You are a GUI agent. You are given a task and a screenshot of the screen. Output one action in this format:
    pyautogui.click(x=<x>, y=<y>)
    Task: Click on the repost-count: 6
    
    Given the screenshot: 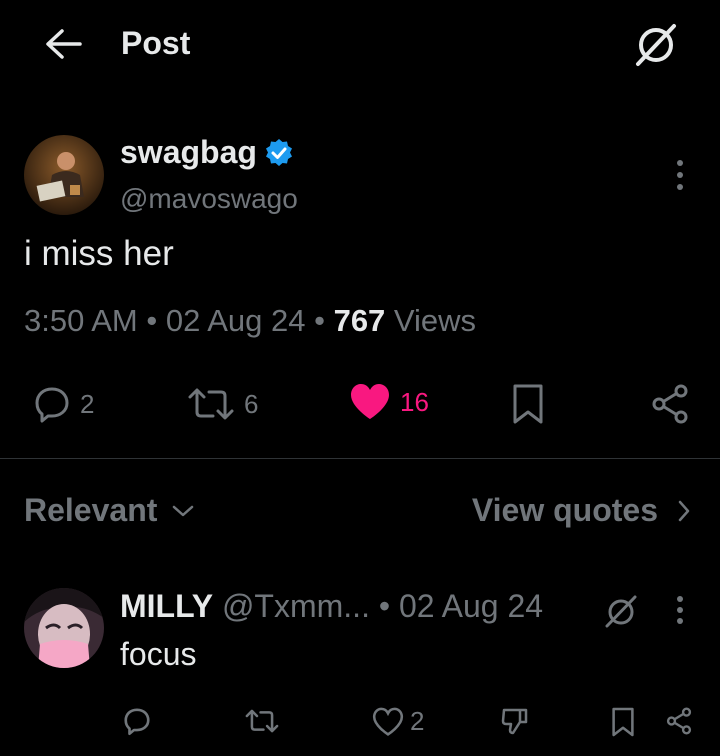 What is the action you would take?
    pyautogui.click(x=251, y=403)
    